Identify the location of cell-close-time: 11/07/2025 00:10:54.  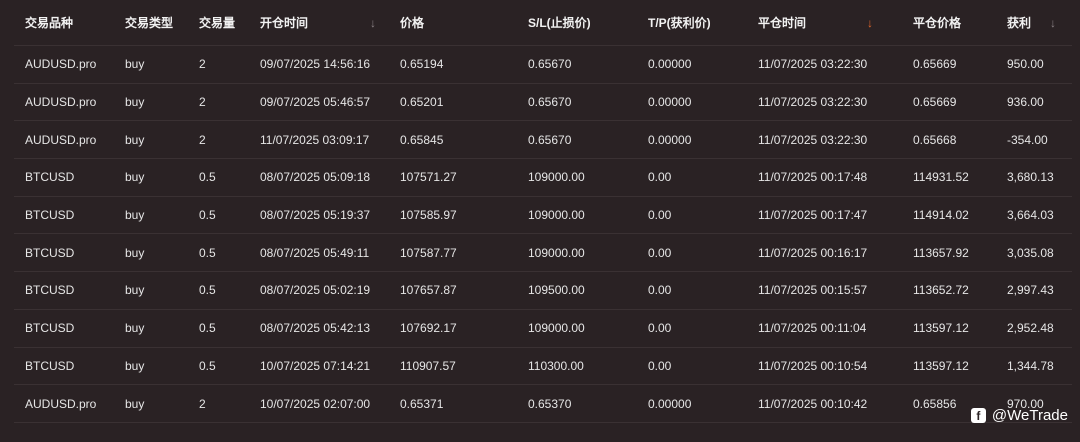
(813, 365).